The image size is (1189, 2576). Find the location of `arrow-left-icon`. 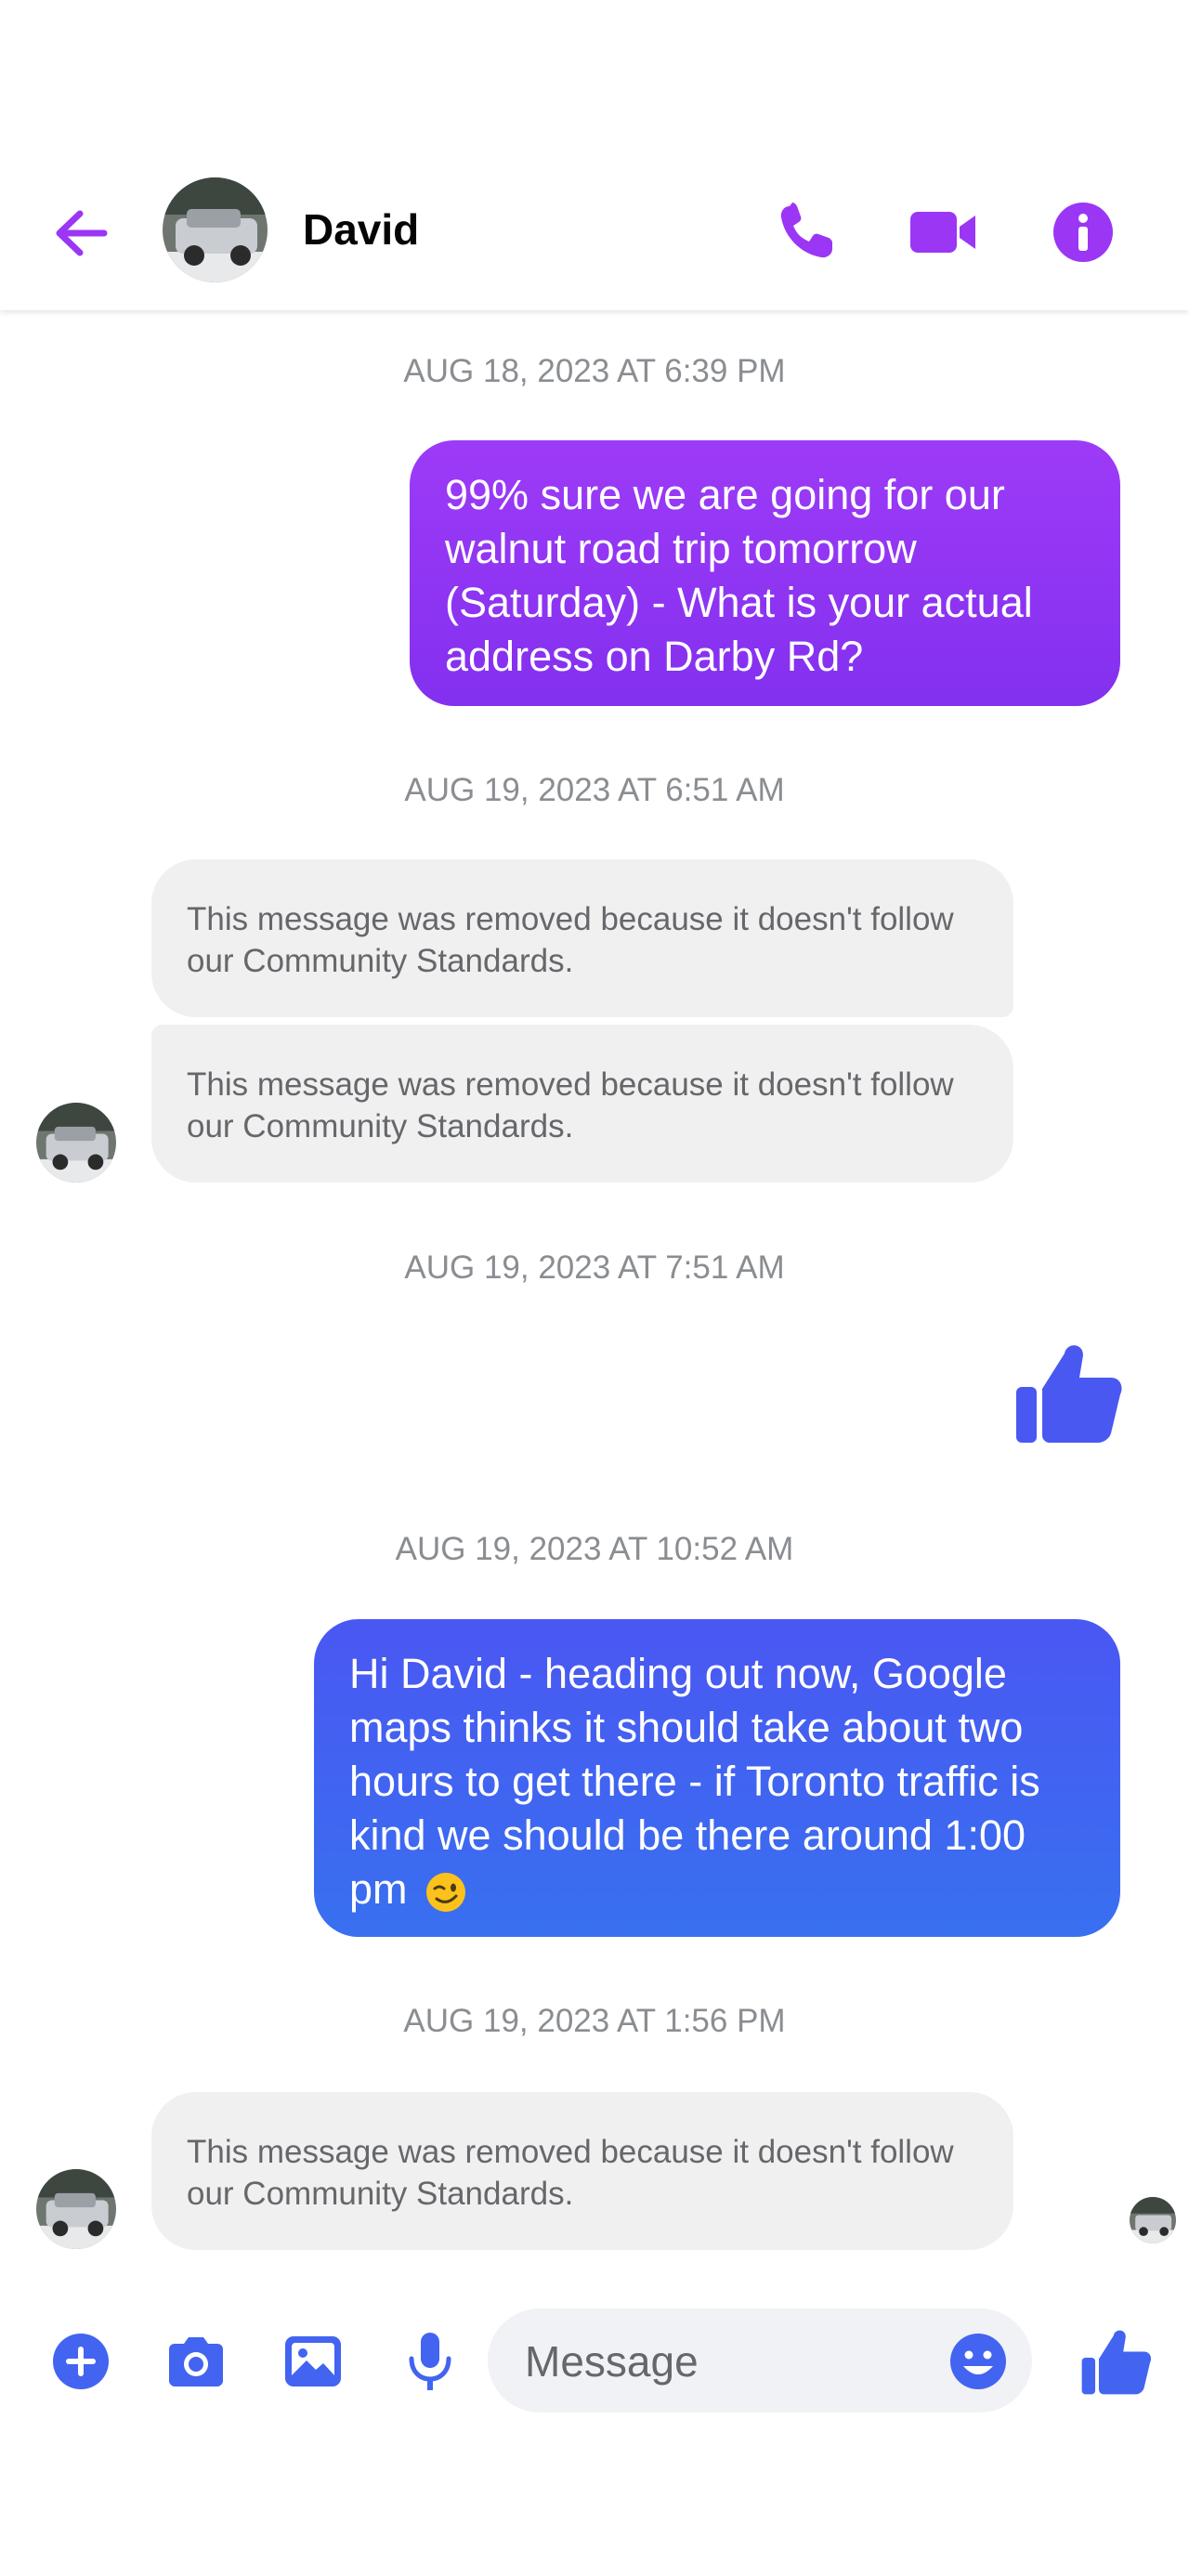

arrow-left-icon is located at coordinates (81, 233).